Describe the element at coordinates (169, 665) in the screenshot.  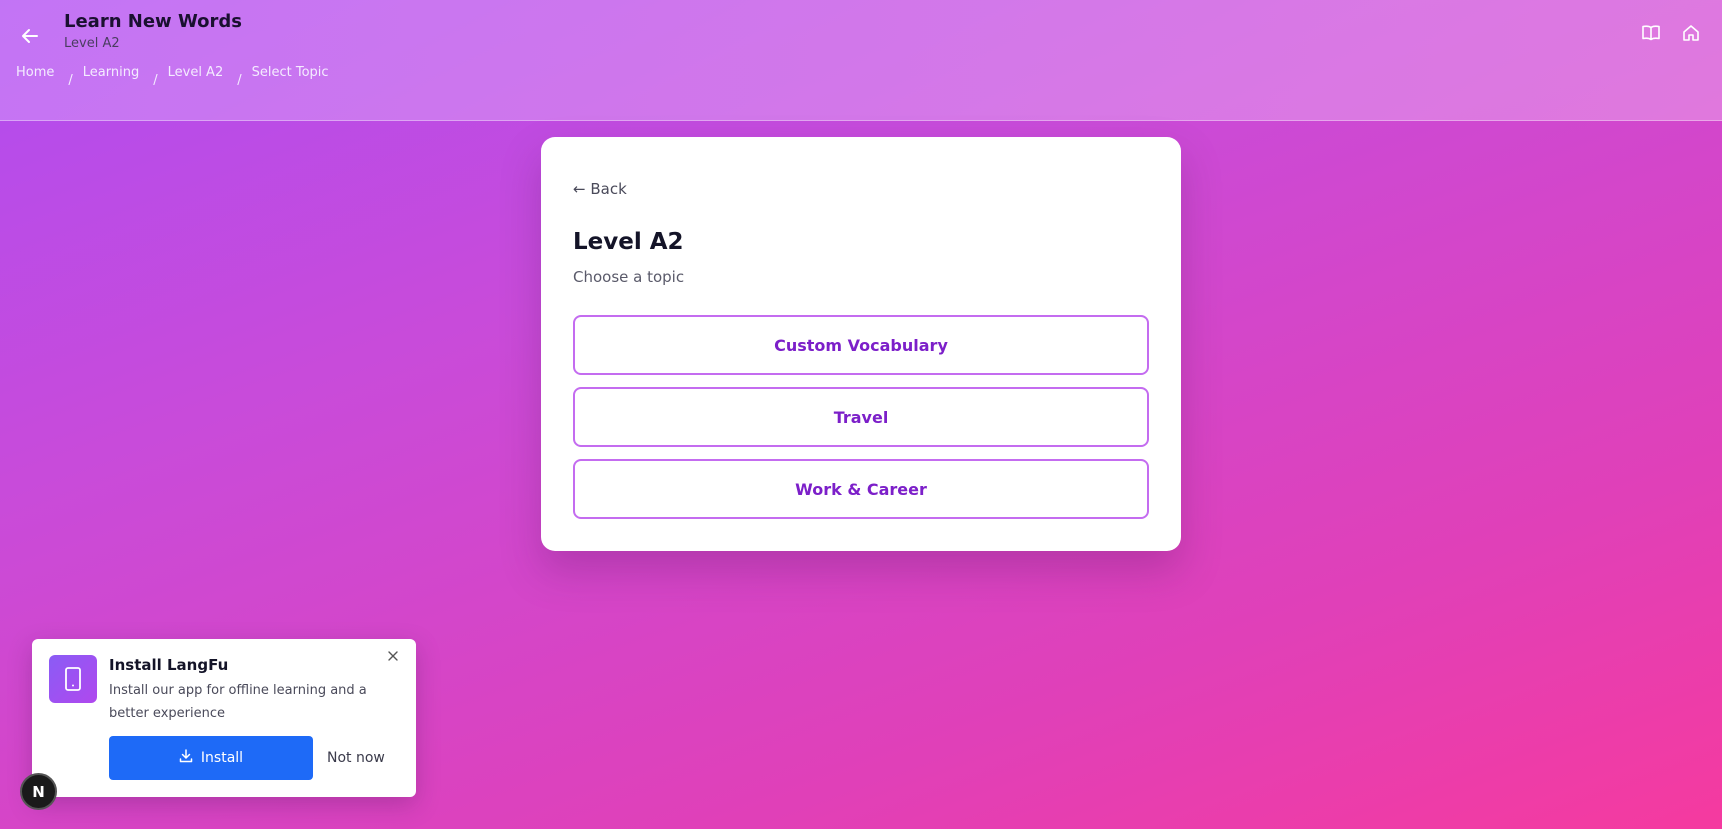
I see `install-title: Install LangFu` at that location.